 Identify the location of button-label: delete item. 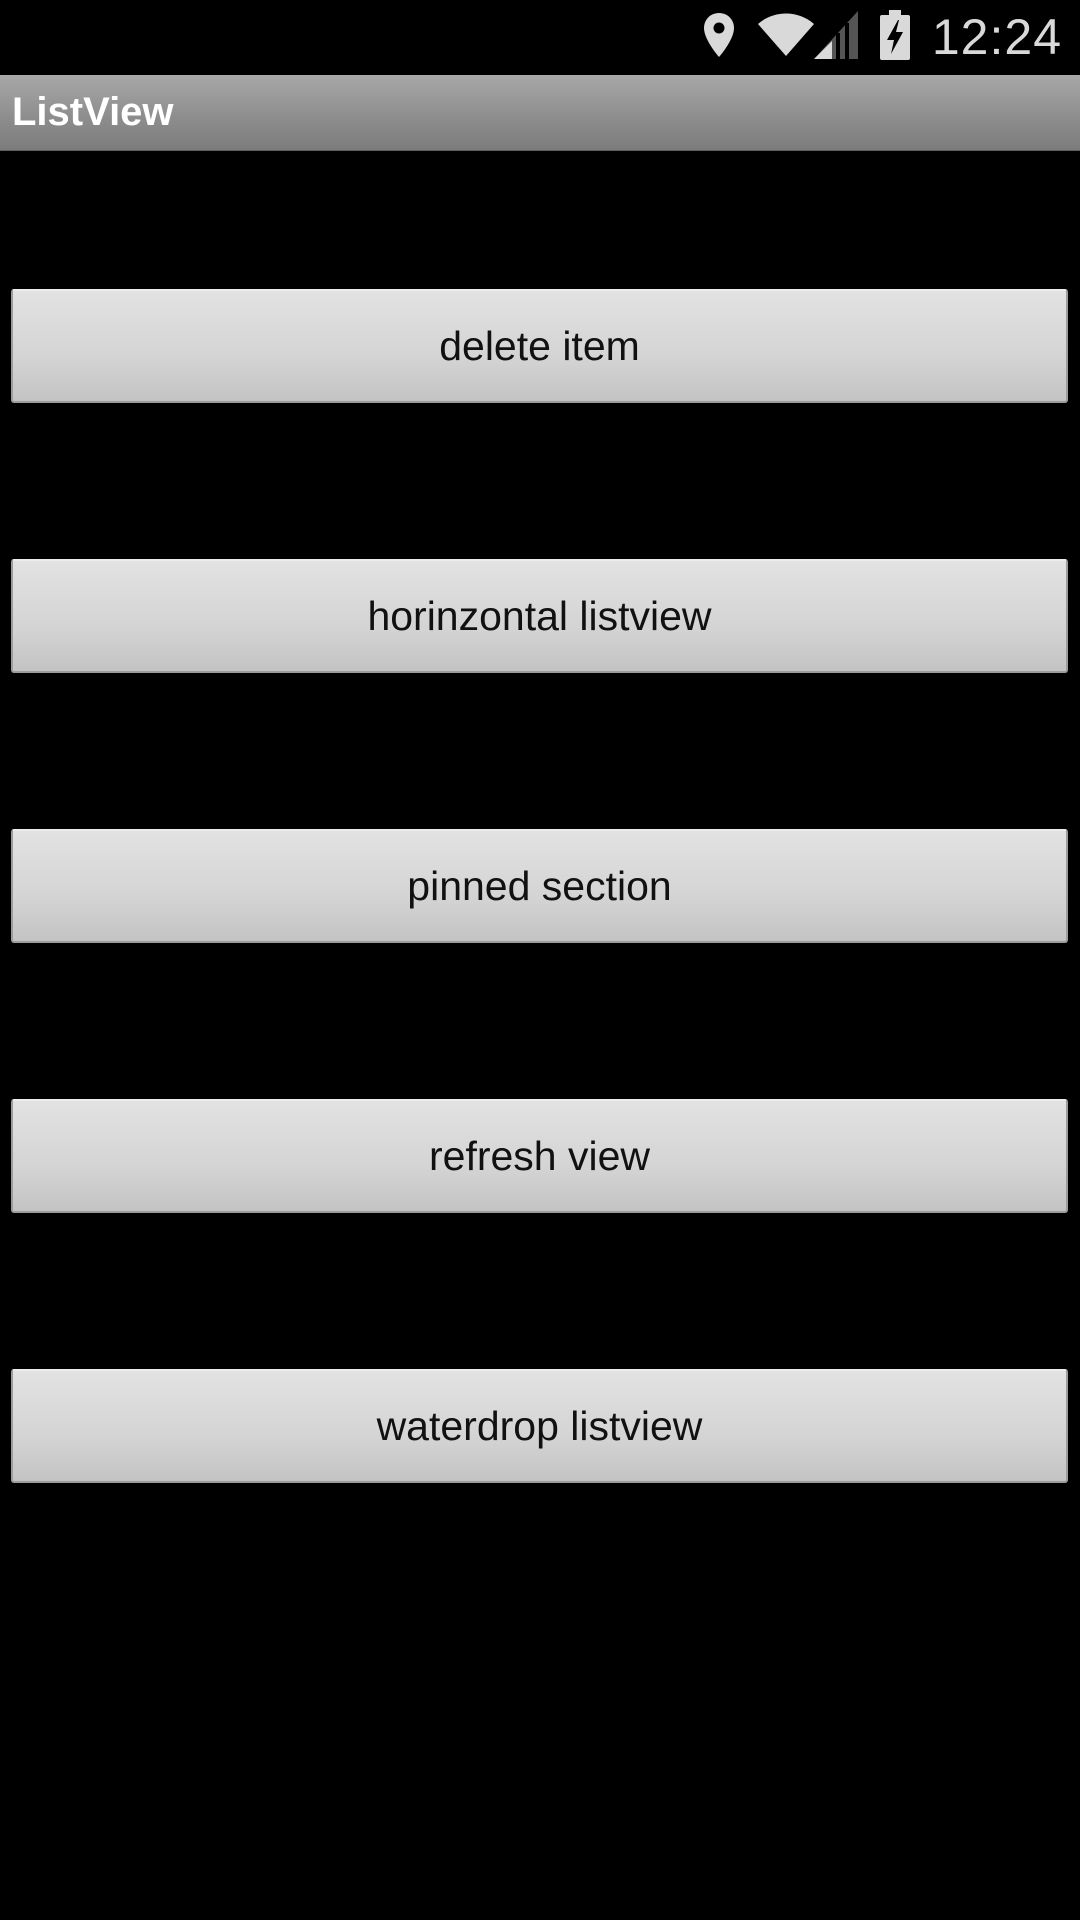
(539, 345).